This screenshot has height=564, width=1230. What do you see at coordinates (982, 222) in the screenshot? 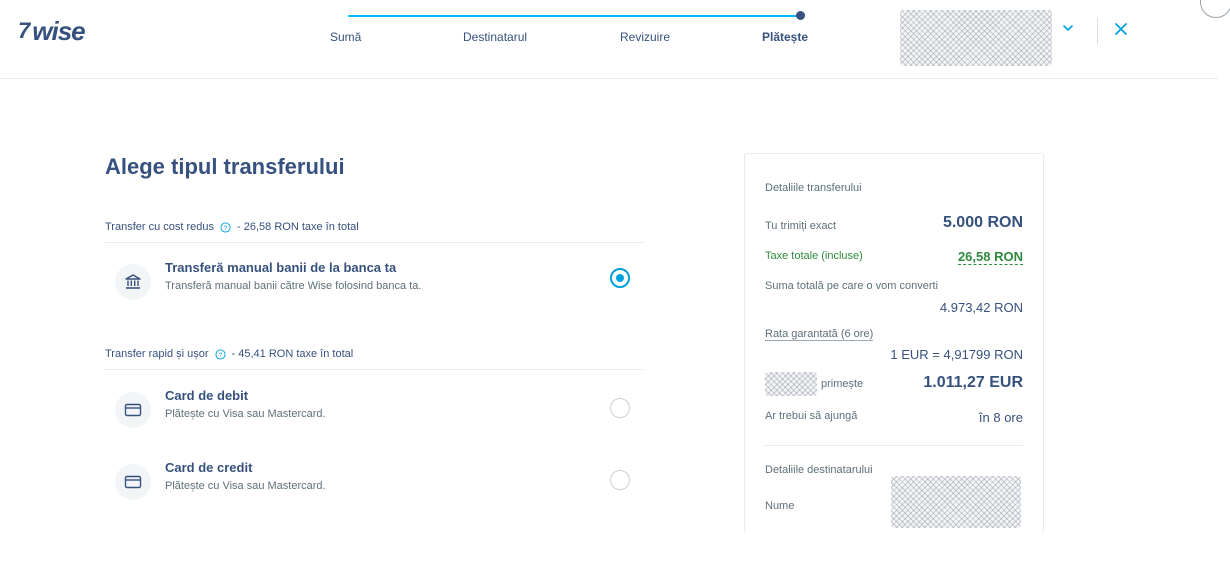
I see `details-send-value: 5.000 RON` at bounding box center [982, 222].